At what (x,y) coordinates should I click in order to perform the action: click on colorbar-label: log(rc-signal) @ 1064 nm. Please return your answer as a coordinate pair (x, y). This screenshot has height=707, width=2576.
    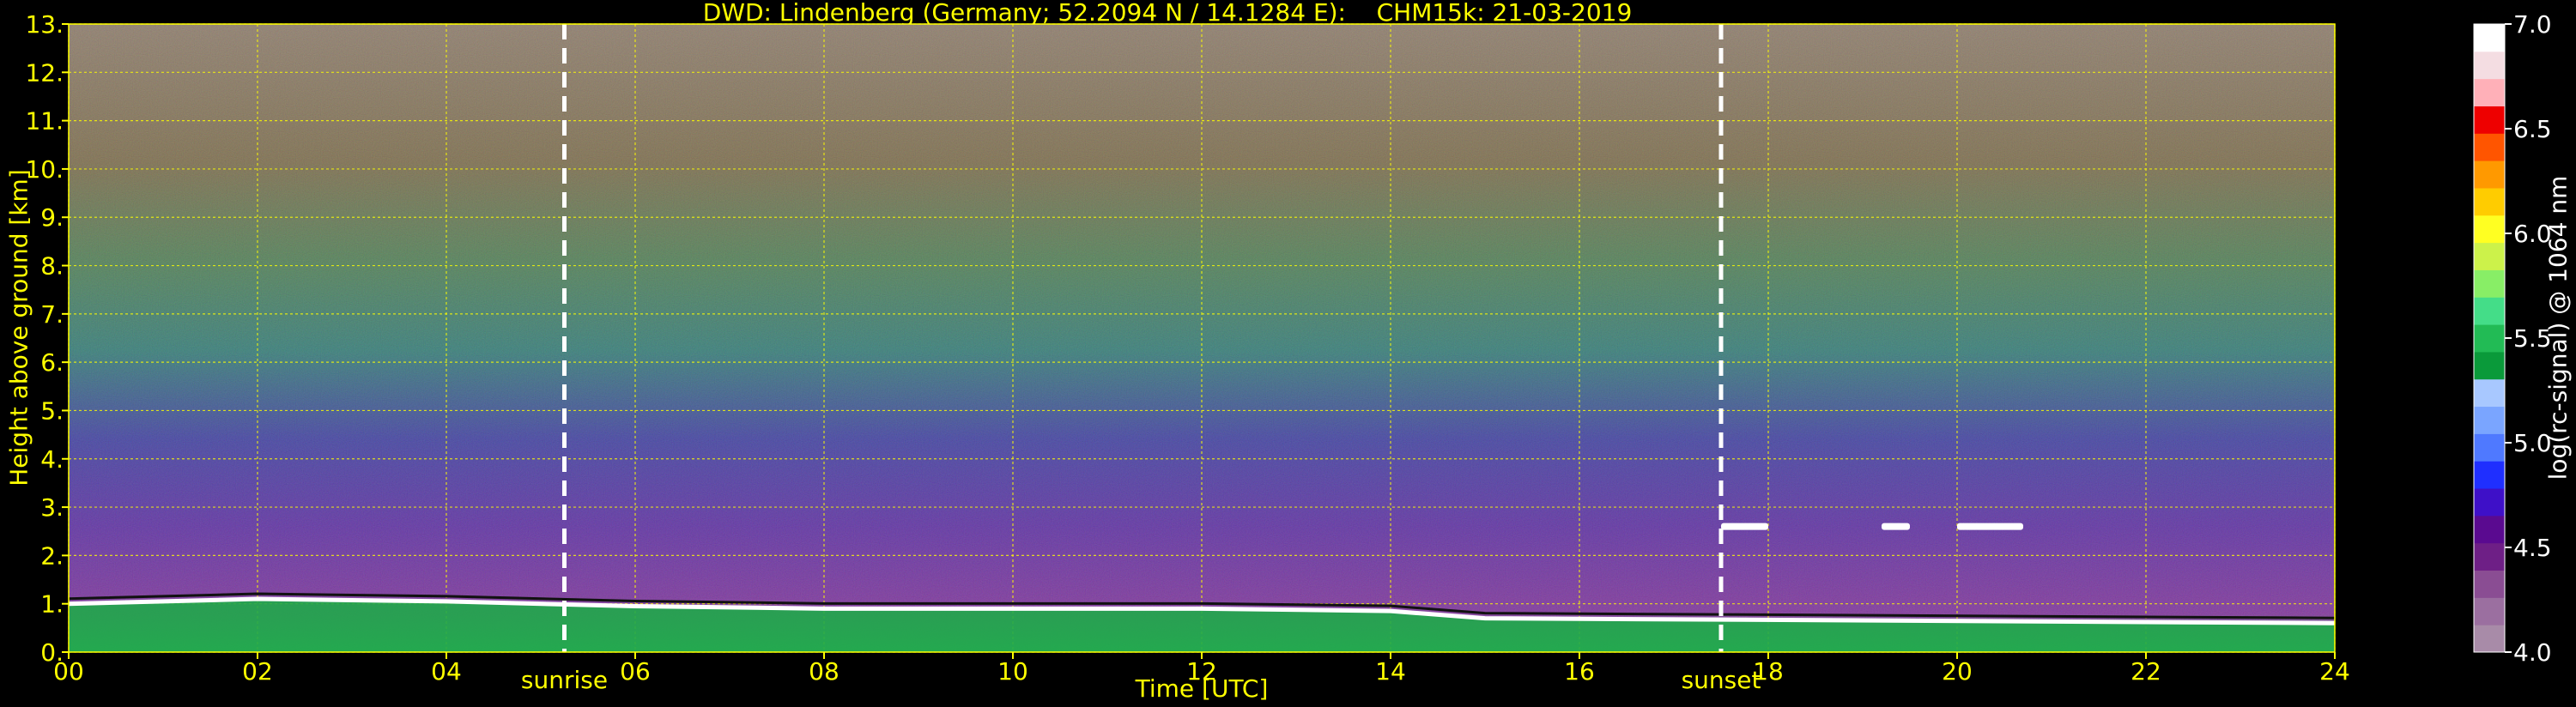
    Looking at the image, I should click on (2558, 327).